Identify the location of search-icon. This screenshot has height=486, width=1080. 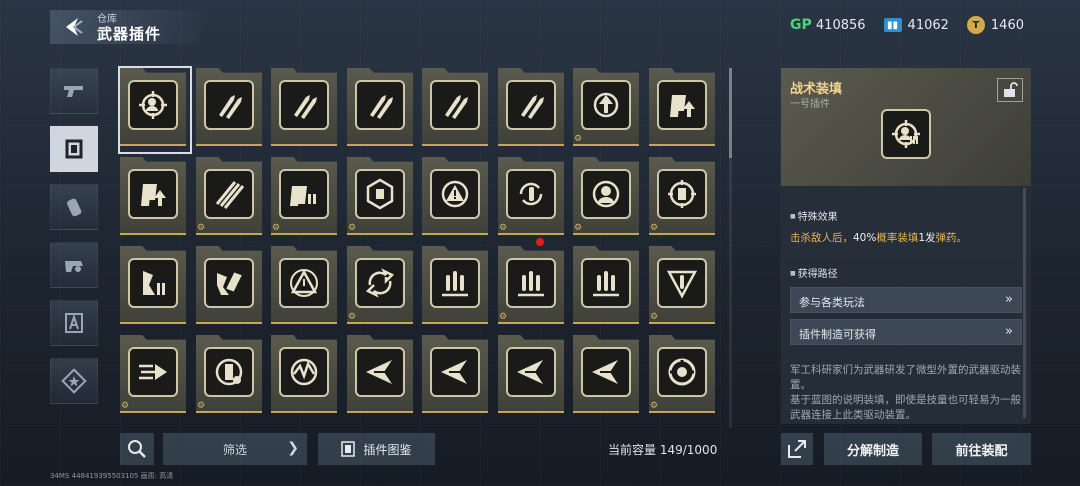
(137, 449).